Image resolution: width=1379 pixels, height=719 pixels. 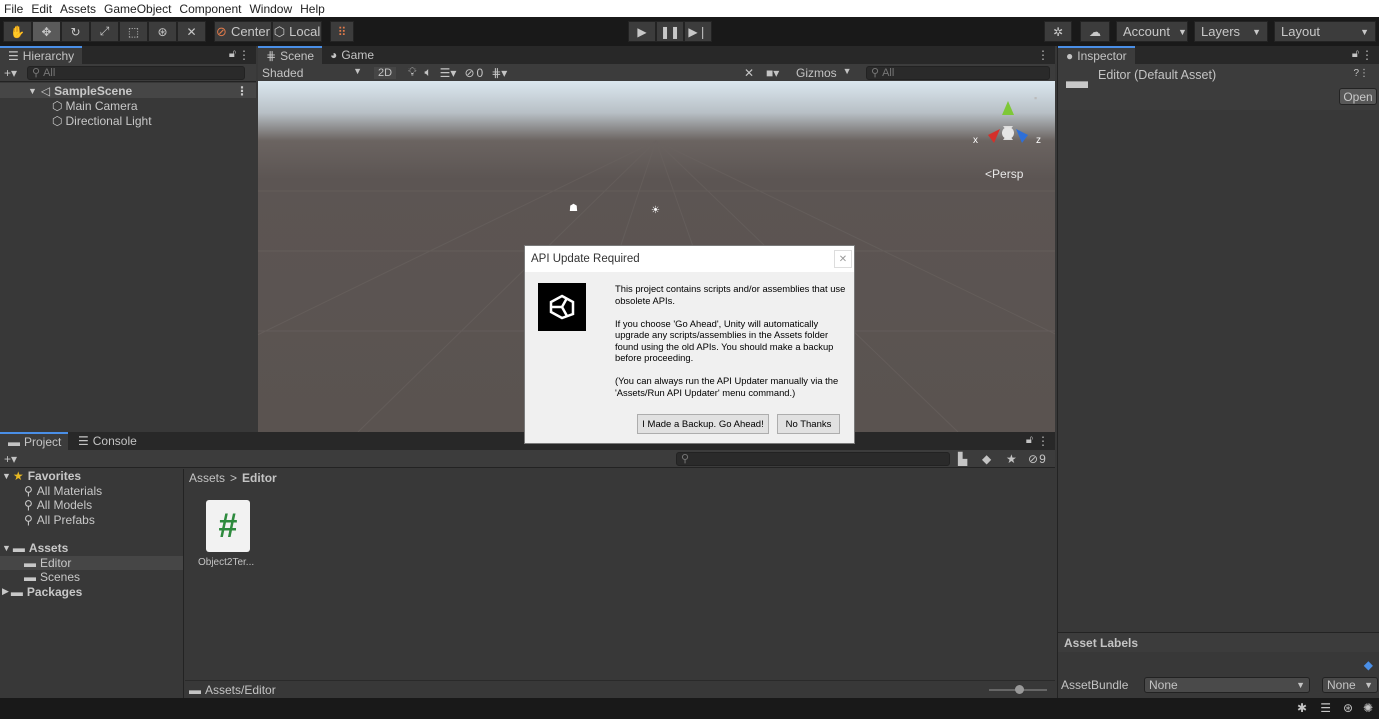 What do you see at coordinates (448, 73) in the screenshot?
I see `effects-icon: ☰▾` at bounding box center [448, 73].